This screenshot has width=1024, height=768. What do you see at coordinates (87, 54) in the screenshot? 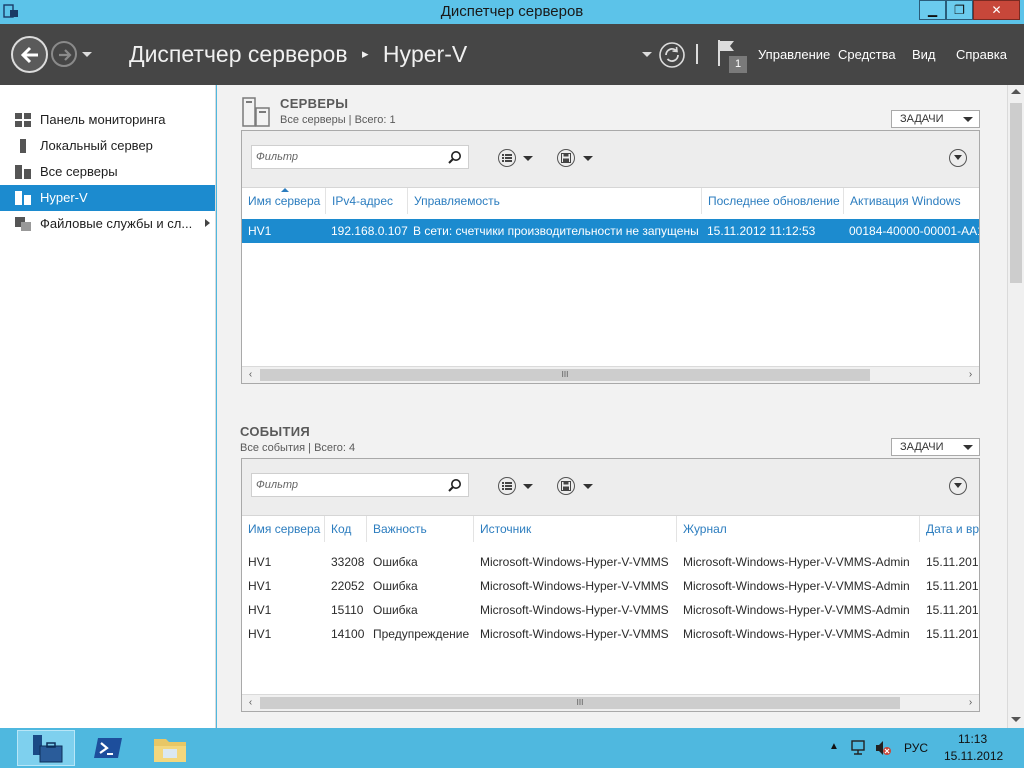
I see `history-dropdown-icon` at bounding box center [87, 54].